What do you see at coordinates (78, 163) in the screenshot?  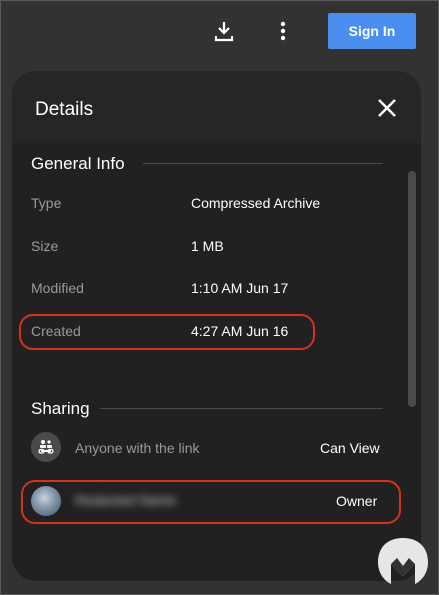 I see `general-info-heading: General Info` at bounding box center [78, 163].